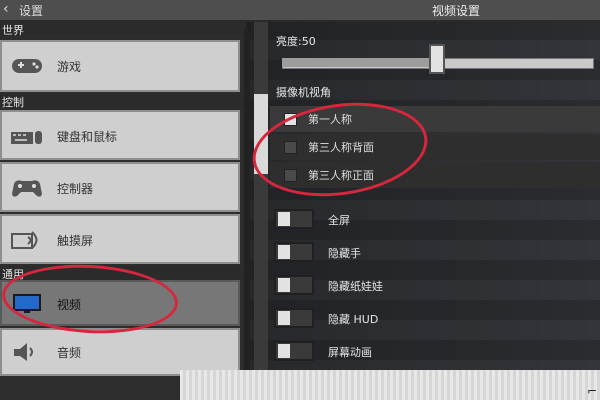  Describe the element at coordinates (75, 189) in the screenshot. I see `sidebar-item-label: 控制器` at that location.